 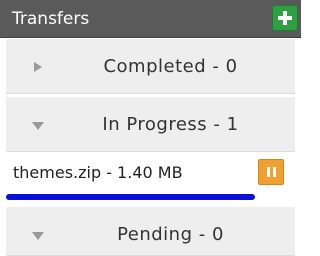 What do you see at coordinates (170, 66) in the screenshot?
I see `section-completed-label: Completed - 0` at bounding box center [170, 66].